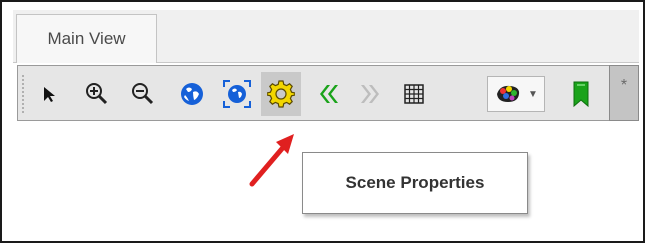 Image resolution: width=645 pixels, height=243 pixels. I want to click on toolbar-overflow-button: *, so click(624, 93).